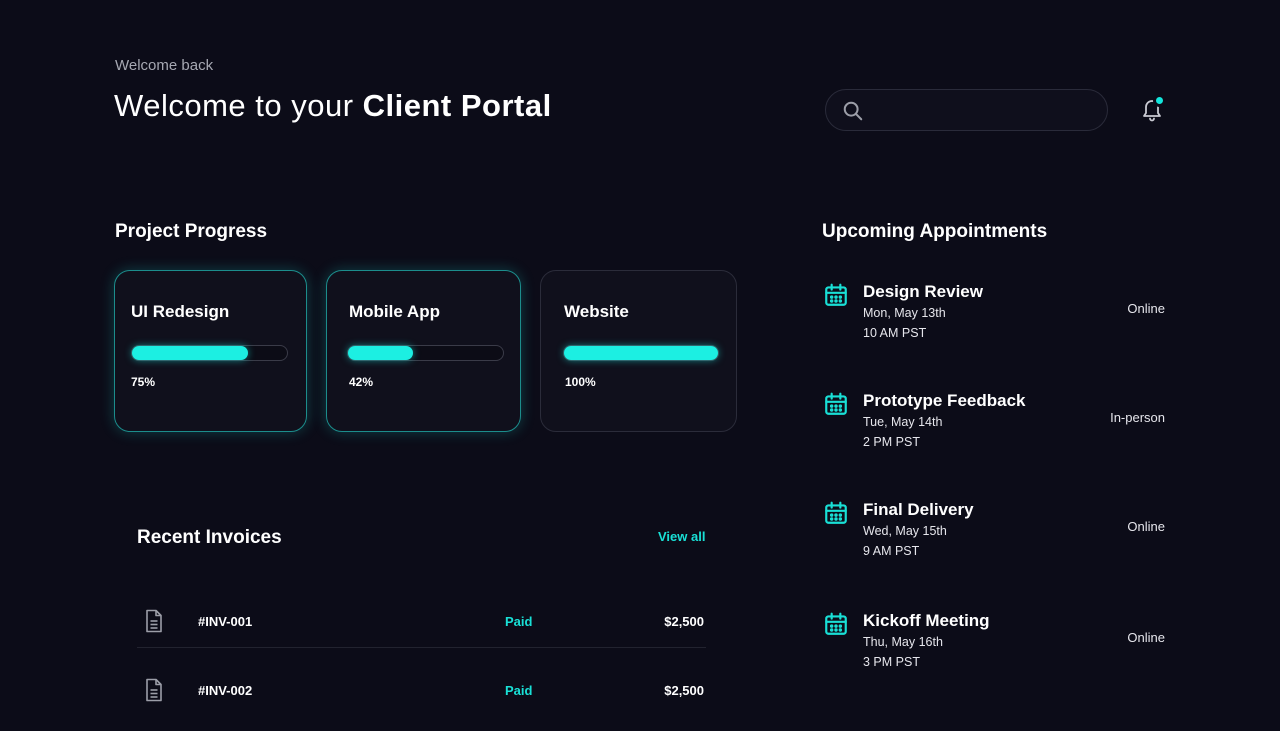  Describe the element at coordinates (905, 531) in the screenshot. I see `appointment-date: Wed, May 15th` at that location.